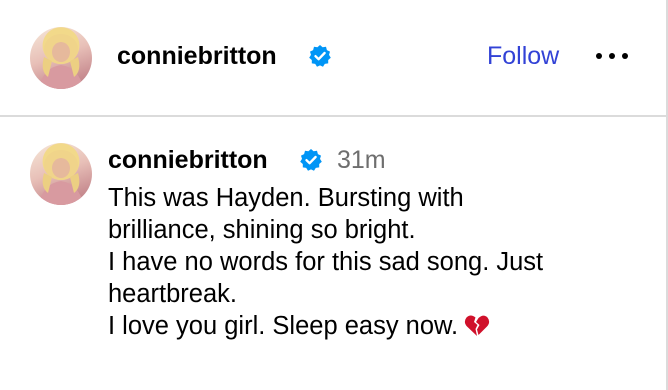 The image size is (668, 390). I want to click on header-divider, so click(333, 116).